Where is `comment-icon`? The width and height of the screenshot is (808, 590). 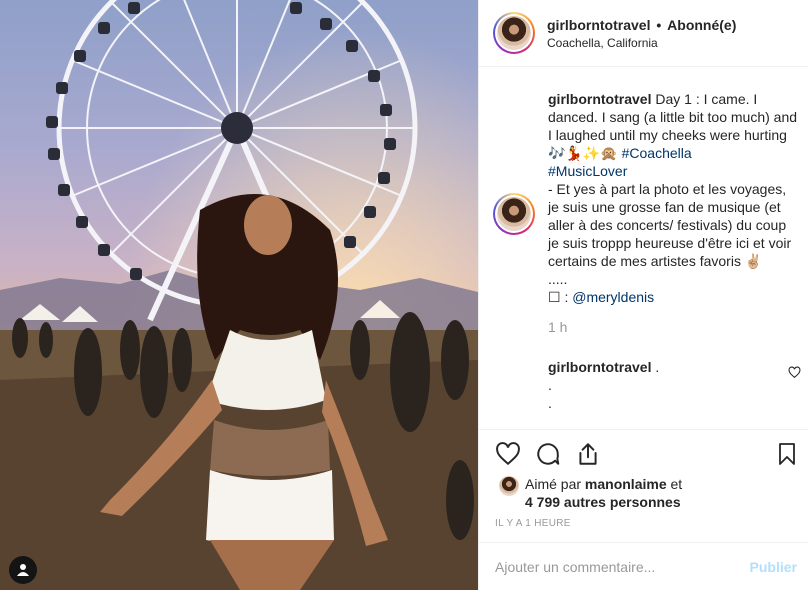
comment-icon is located at coordinates (548, 454).